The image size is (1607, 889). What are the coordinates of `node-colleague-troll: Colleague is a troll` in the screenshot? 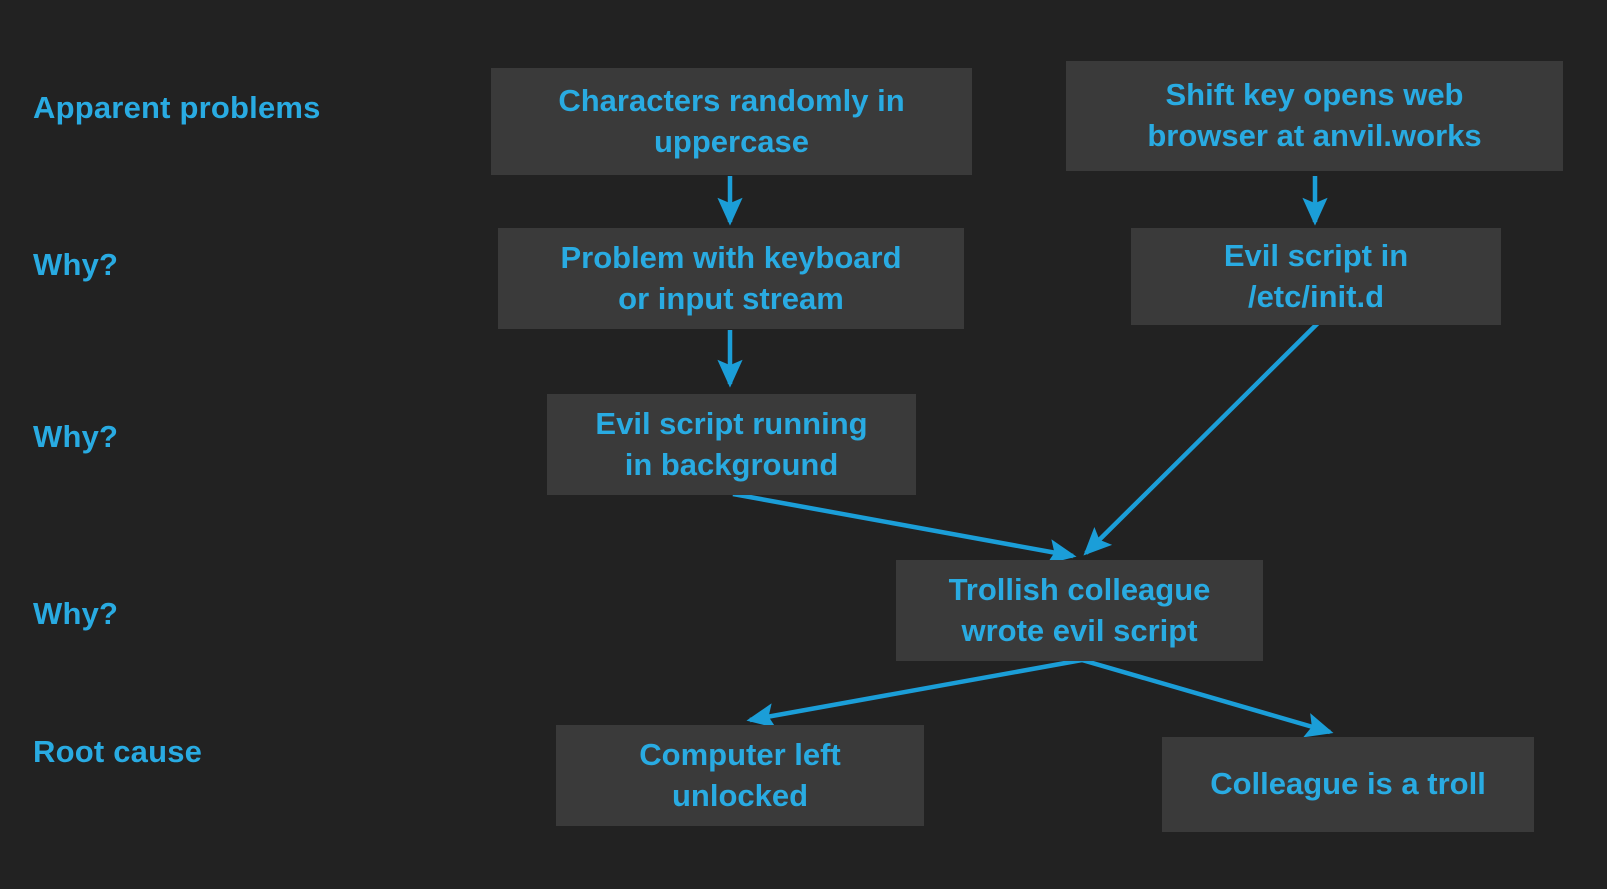 It's located at (1348, 784).